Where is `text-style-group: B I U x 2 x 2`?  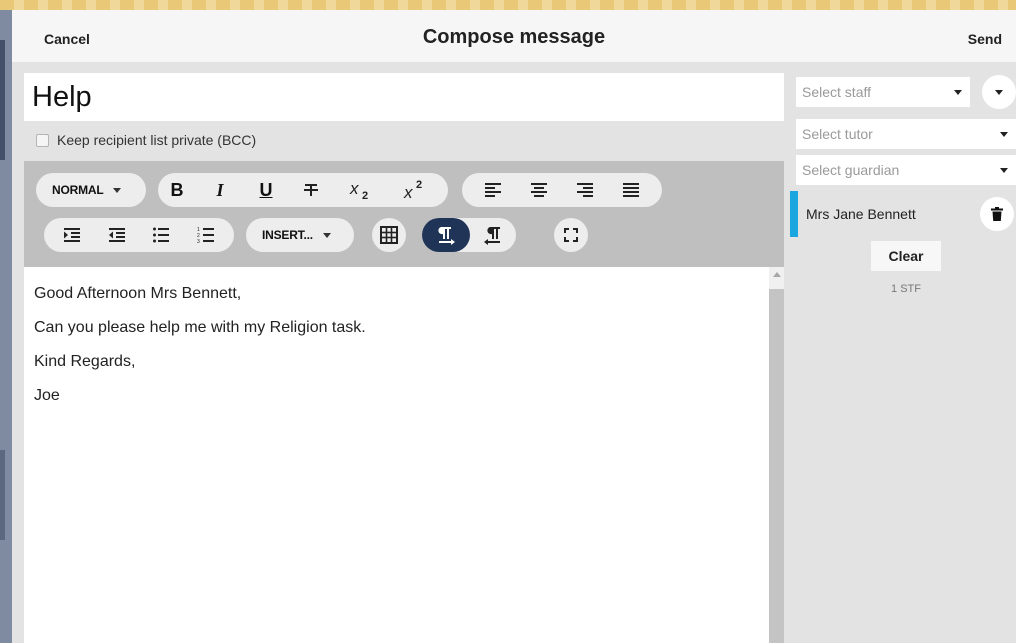 text-style-group: B I U x 2 x 2 is located at coordinates (303, 190).